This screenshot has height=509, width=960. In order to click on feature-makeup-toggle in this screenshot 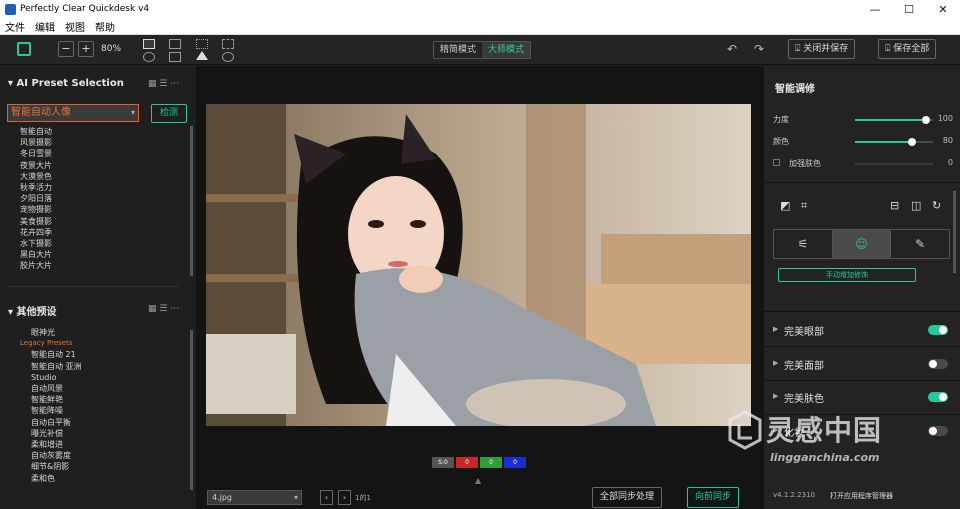, I will do `click(938, 431)`.